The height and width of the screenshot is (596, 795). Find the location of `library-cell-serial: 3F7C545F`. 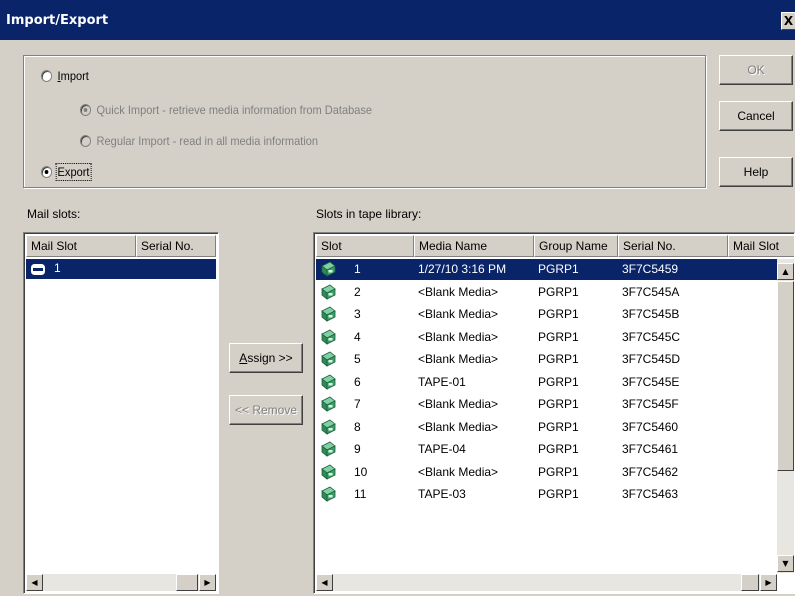

library-cell-serial: 3F7C545F is located at coordinates (650, 404).